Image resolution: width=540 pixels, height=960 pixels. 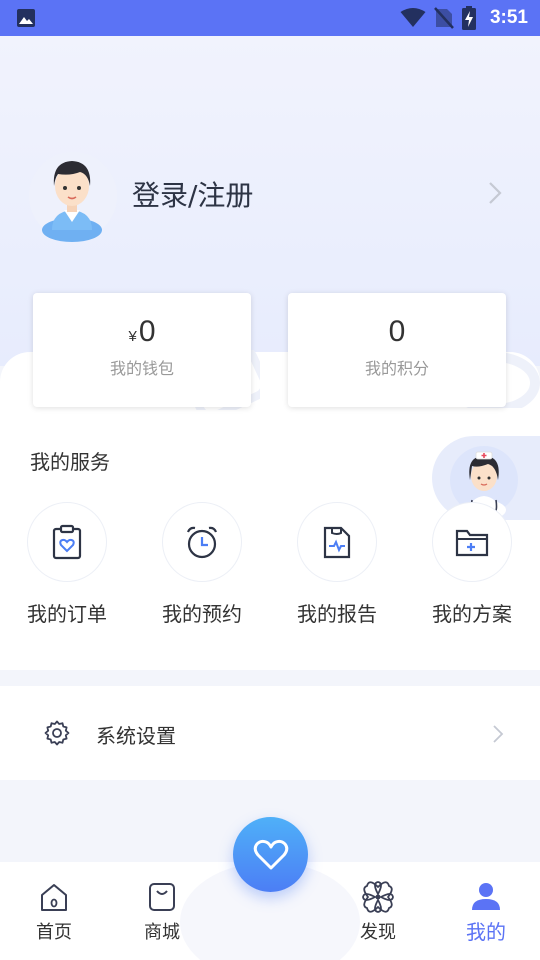 I want to click on heart-icon, so click(x=270, y=854).